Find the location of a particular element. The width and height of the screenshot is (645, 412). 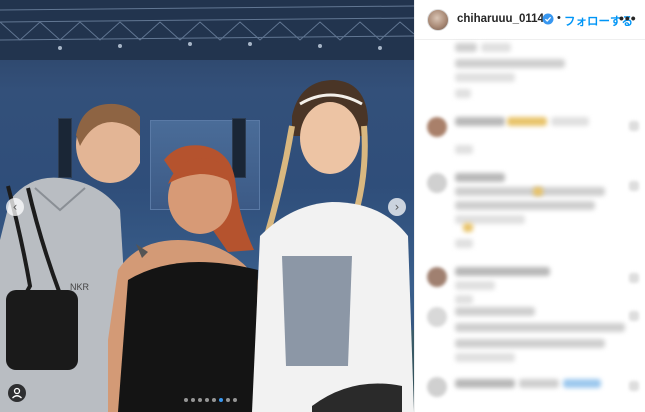

post-header: chiharuuu_0114 • フォローする ••• is located at coordinates (530, 20).